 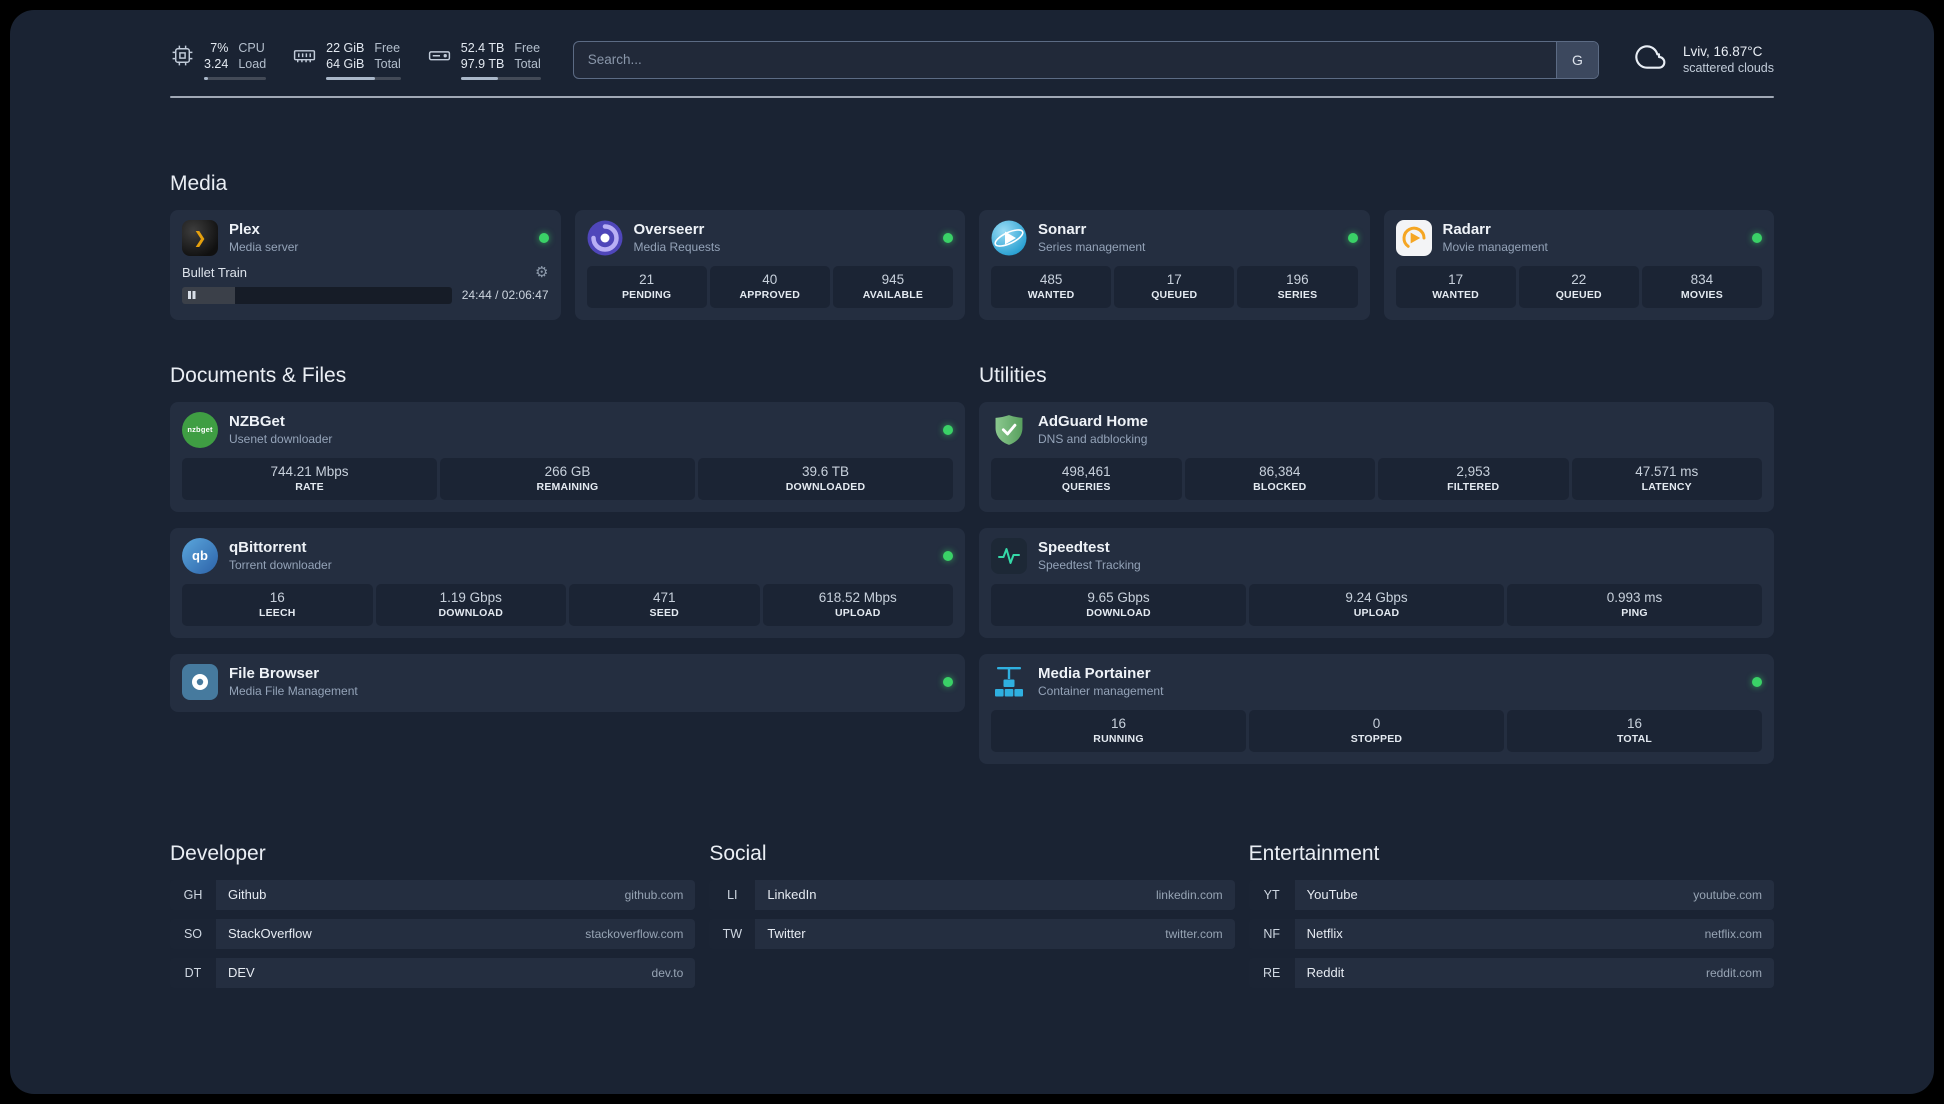 What do you see at coordinates (1376, 738) in the screenshot?
I see `stat-label: STOPPED` at bounding box center [1376, 738].